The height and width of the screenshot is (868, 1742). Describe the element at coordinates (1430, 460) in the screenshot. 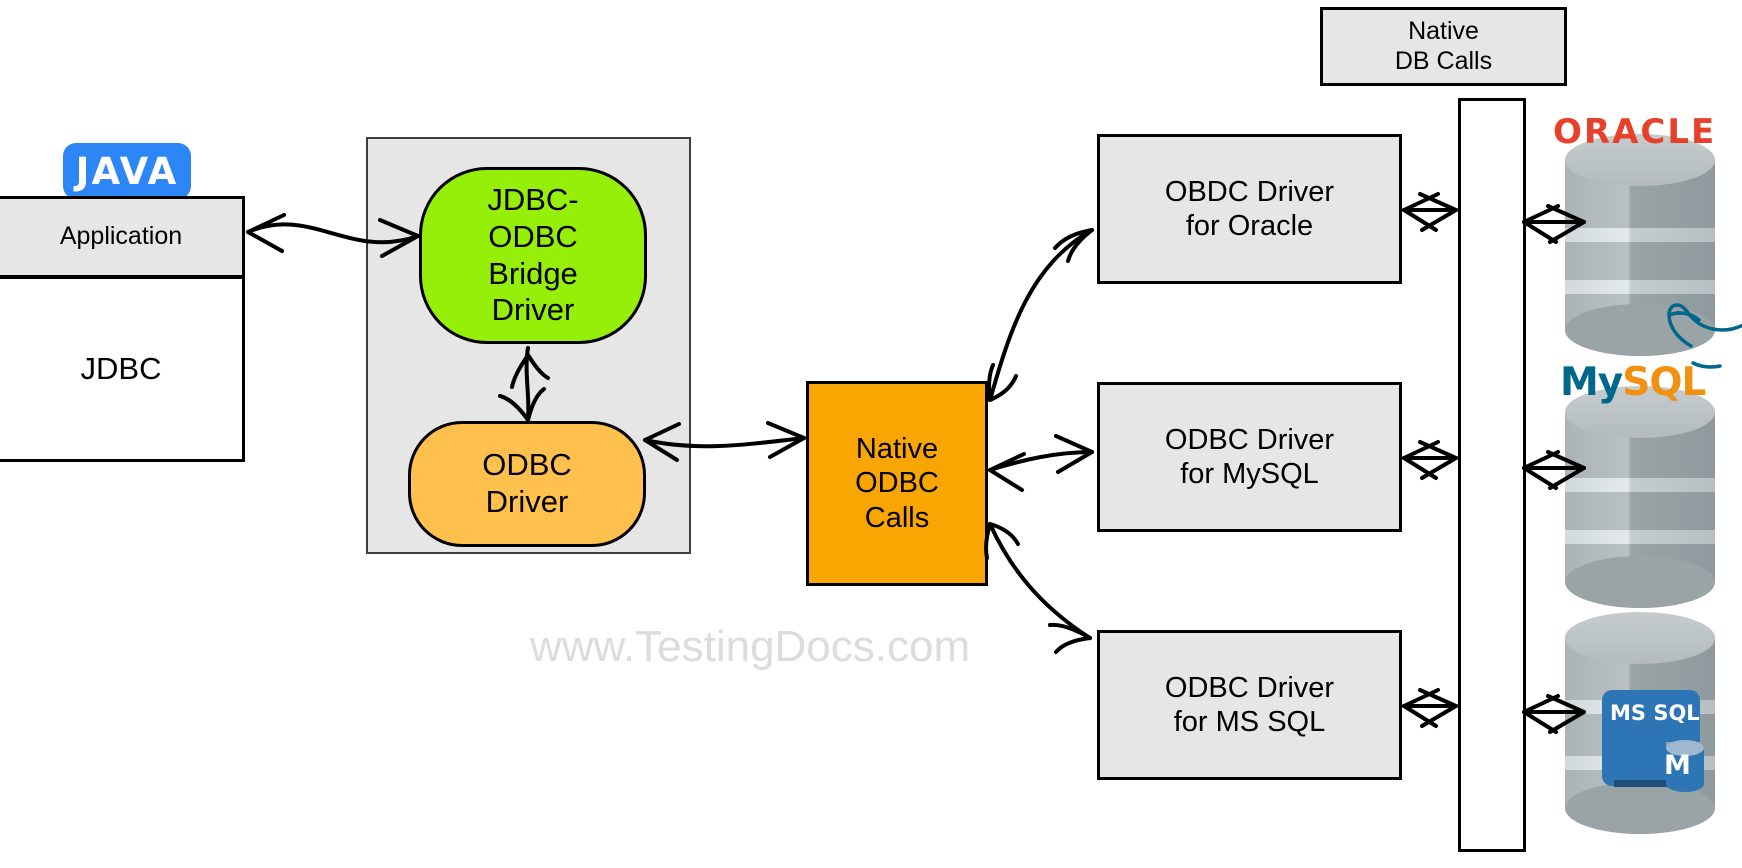

I see `arrow-mysql-driver-to-bar` at that location.